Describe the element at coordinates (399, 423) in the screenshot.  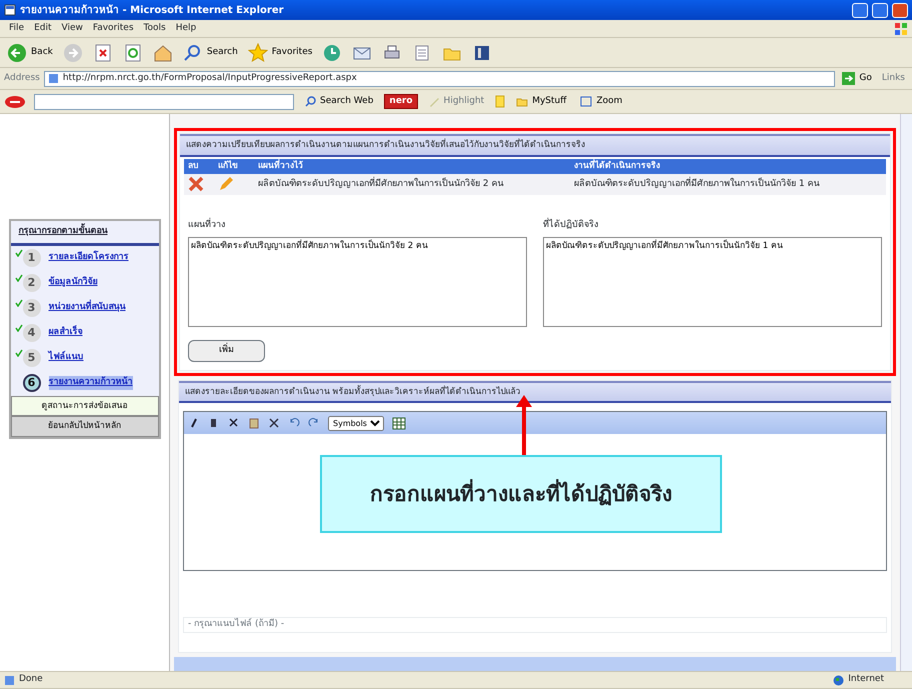
I see `table-icon` at that location.